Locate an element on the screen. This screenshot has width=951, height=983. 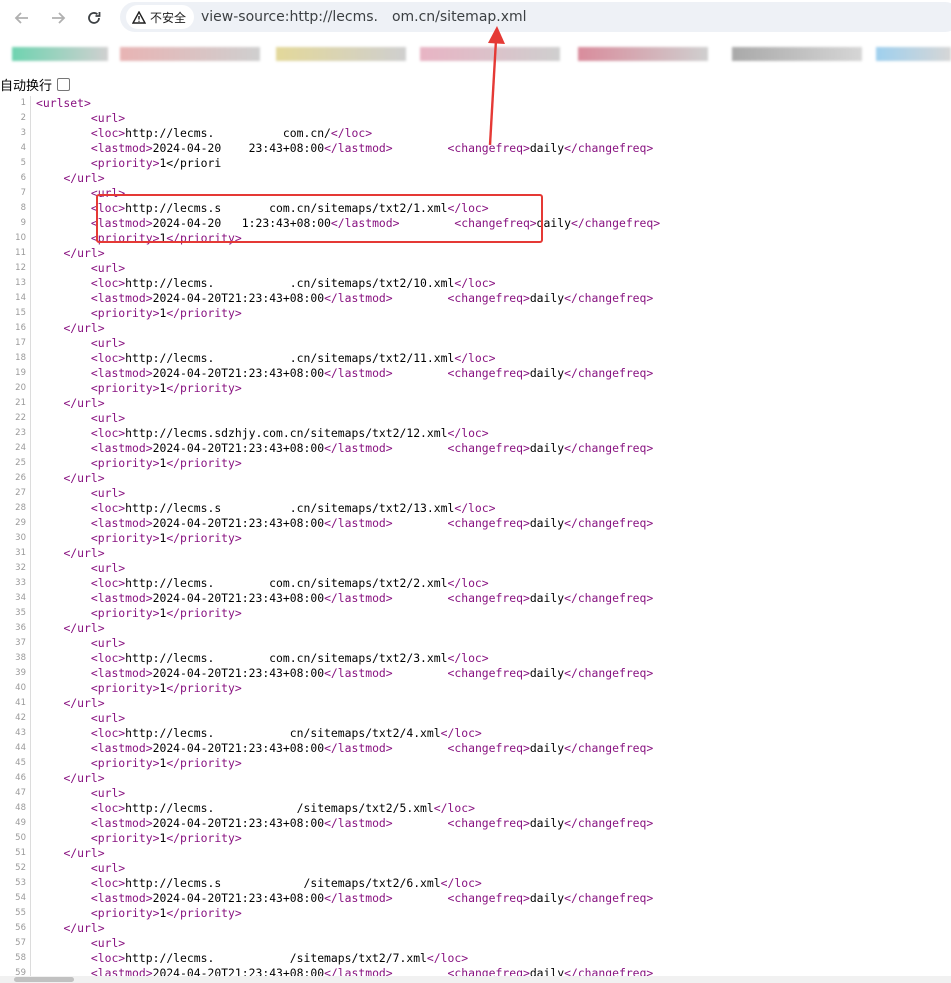
line-number: 9 is located at coordinates (23, 223).